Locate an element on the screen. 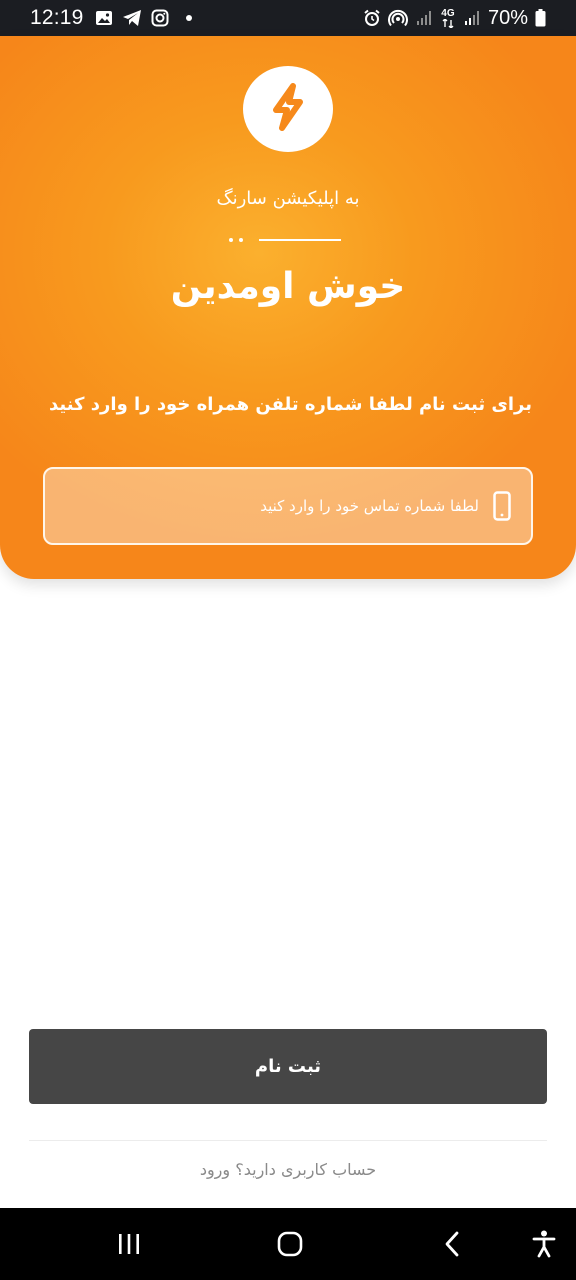 The height and width of the screenshot is (1280, 576). signal-weak-icon is located at coordinates (424, 18).